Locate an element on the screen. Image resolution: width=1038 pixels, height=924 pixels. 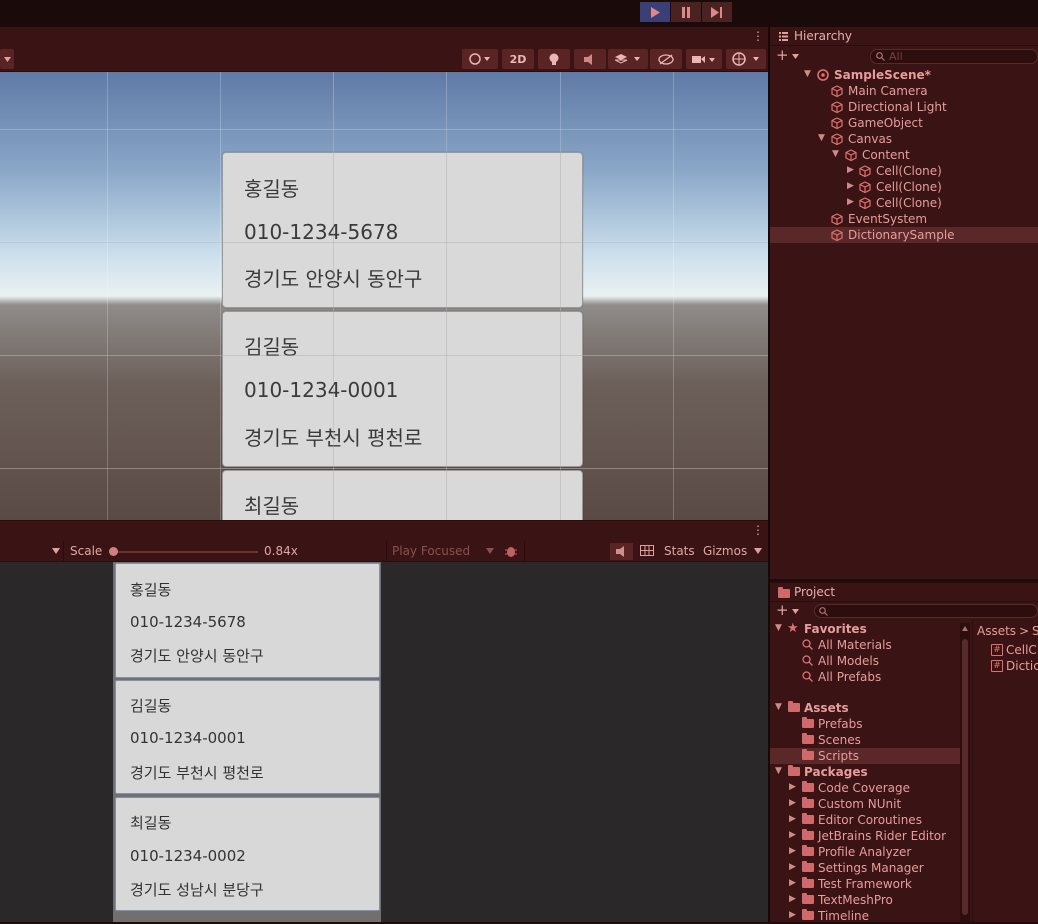
package-folder: ▶ Settings Manager is located at coordinates (865, 868).